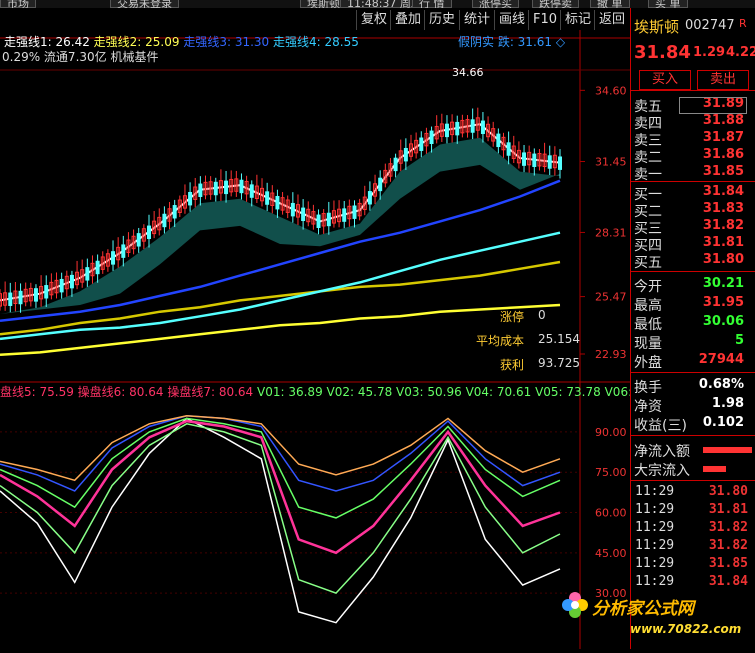 This screenshot has width=755, height=653. I want to click on osc-legend-item-1: 操盘线6: 80.64, so click(122, 392).